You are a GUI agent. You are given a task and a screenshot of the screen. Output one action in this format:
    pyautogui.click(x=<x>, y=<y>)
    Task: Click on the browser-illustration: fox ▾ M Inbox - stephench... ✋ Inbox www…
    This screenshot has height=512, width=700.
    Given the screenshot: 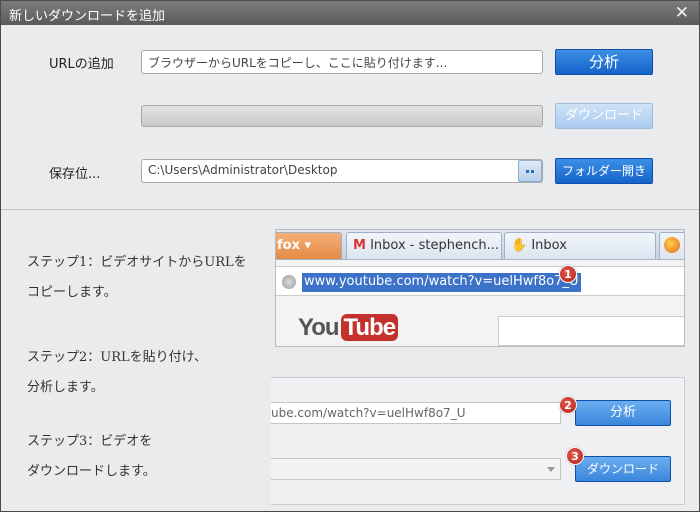 What is the action you would take?
    pyautogui.click(x=480, y=288)
    